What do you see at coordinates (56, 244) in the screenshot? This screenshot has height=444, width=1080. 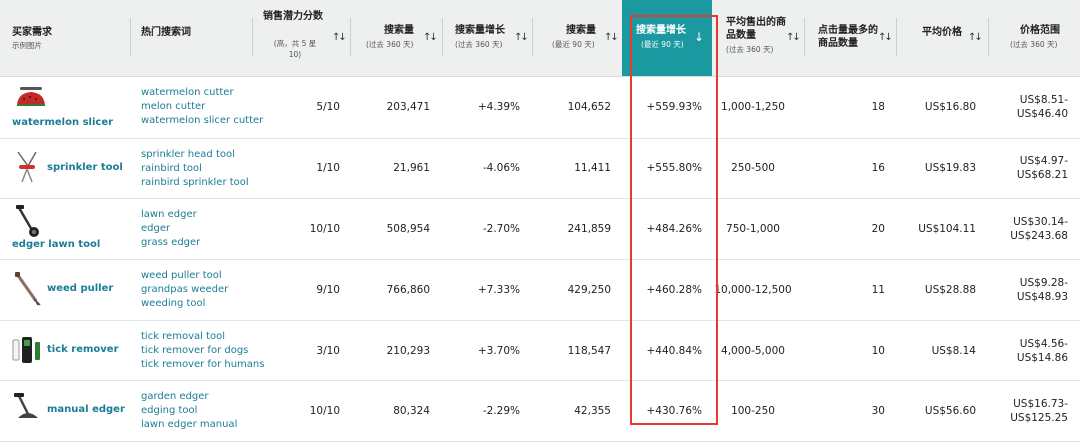 I see `demand-name-link: edger lawn tool` at bounding box center [56, 244].